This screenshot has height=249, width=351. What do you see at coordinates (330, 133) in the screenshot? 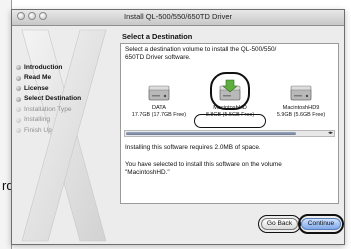
I see `scroll-arrows-icon: ◂▸` at bounding box center [330, 133].